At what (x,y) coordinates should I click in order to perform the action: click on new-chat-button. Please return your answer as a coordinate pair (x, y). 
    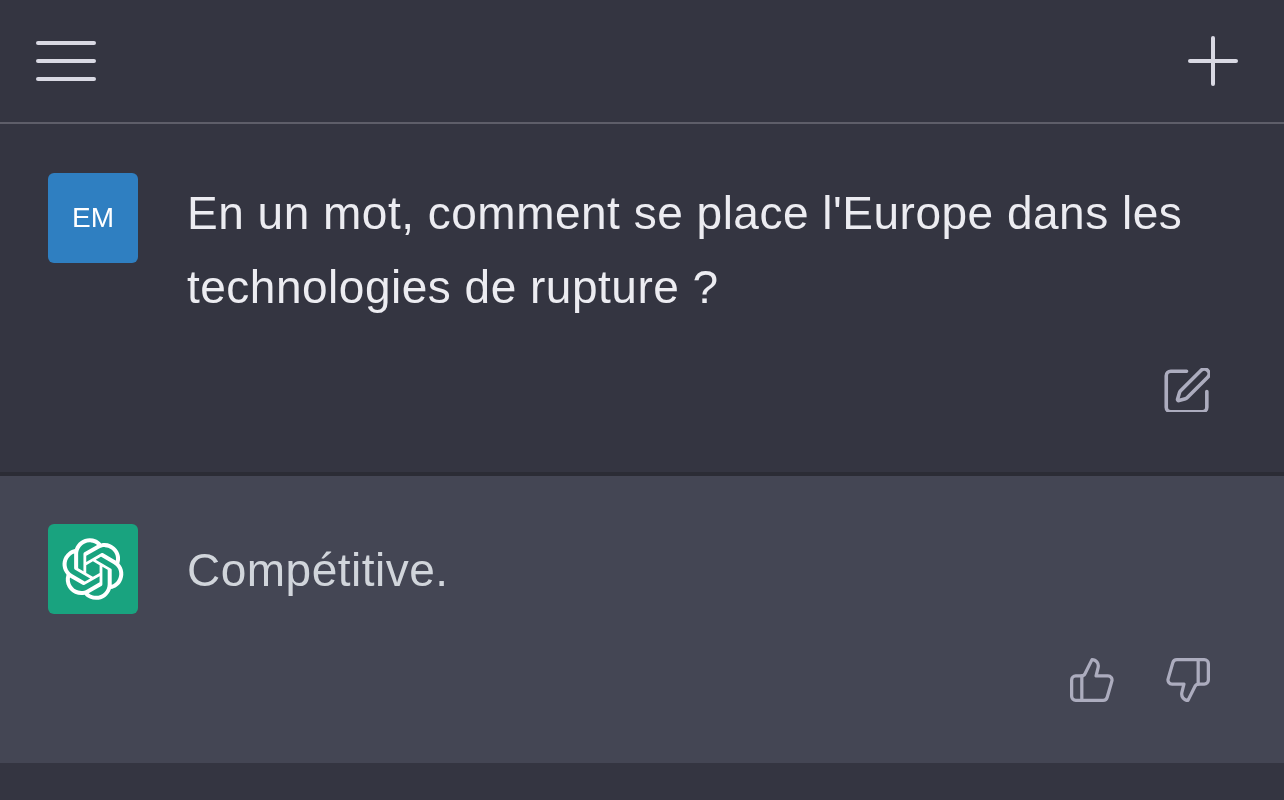
    Looking at the image, I should click on (1213, 61).